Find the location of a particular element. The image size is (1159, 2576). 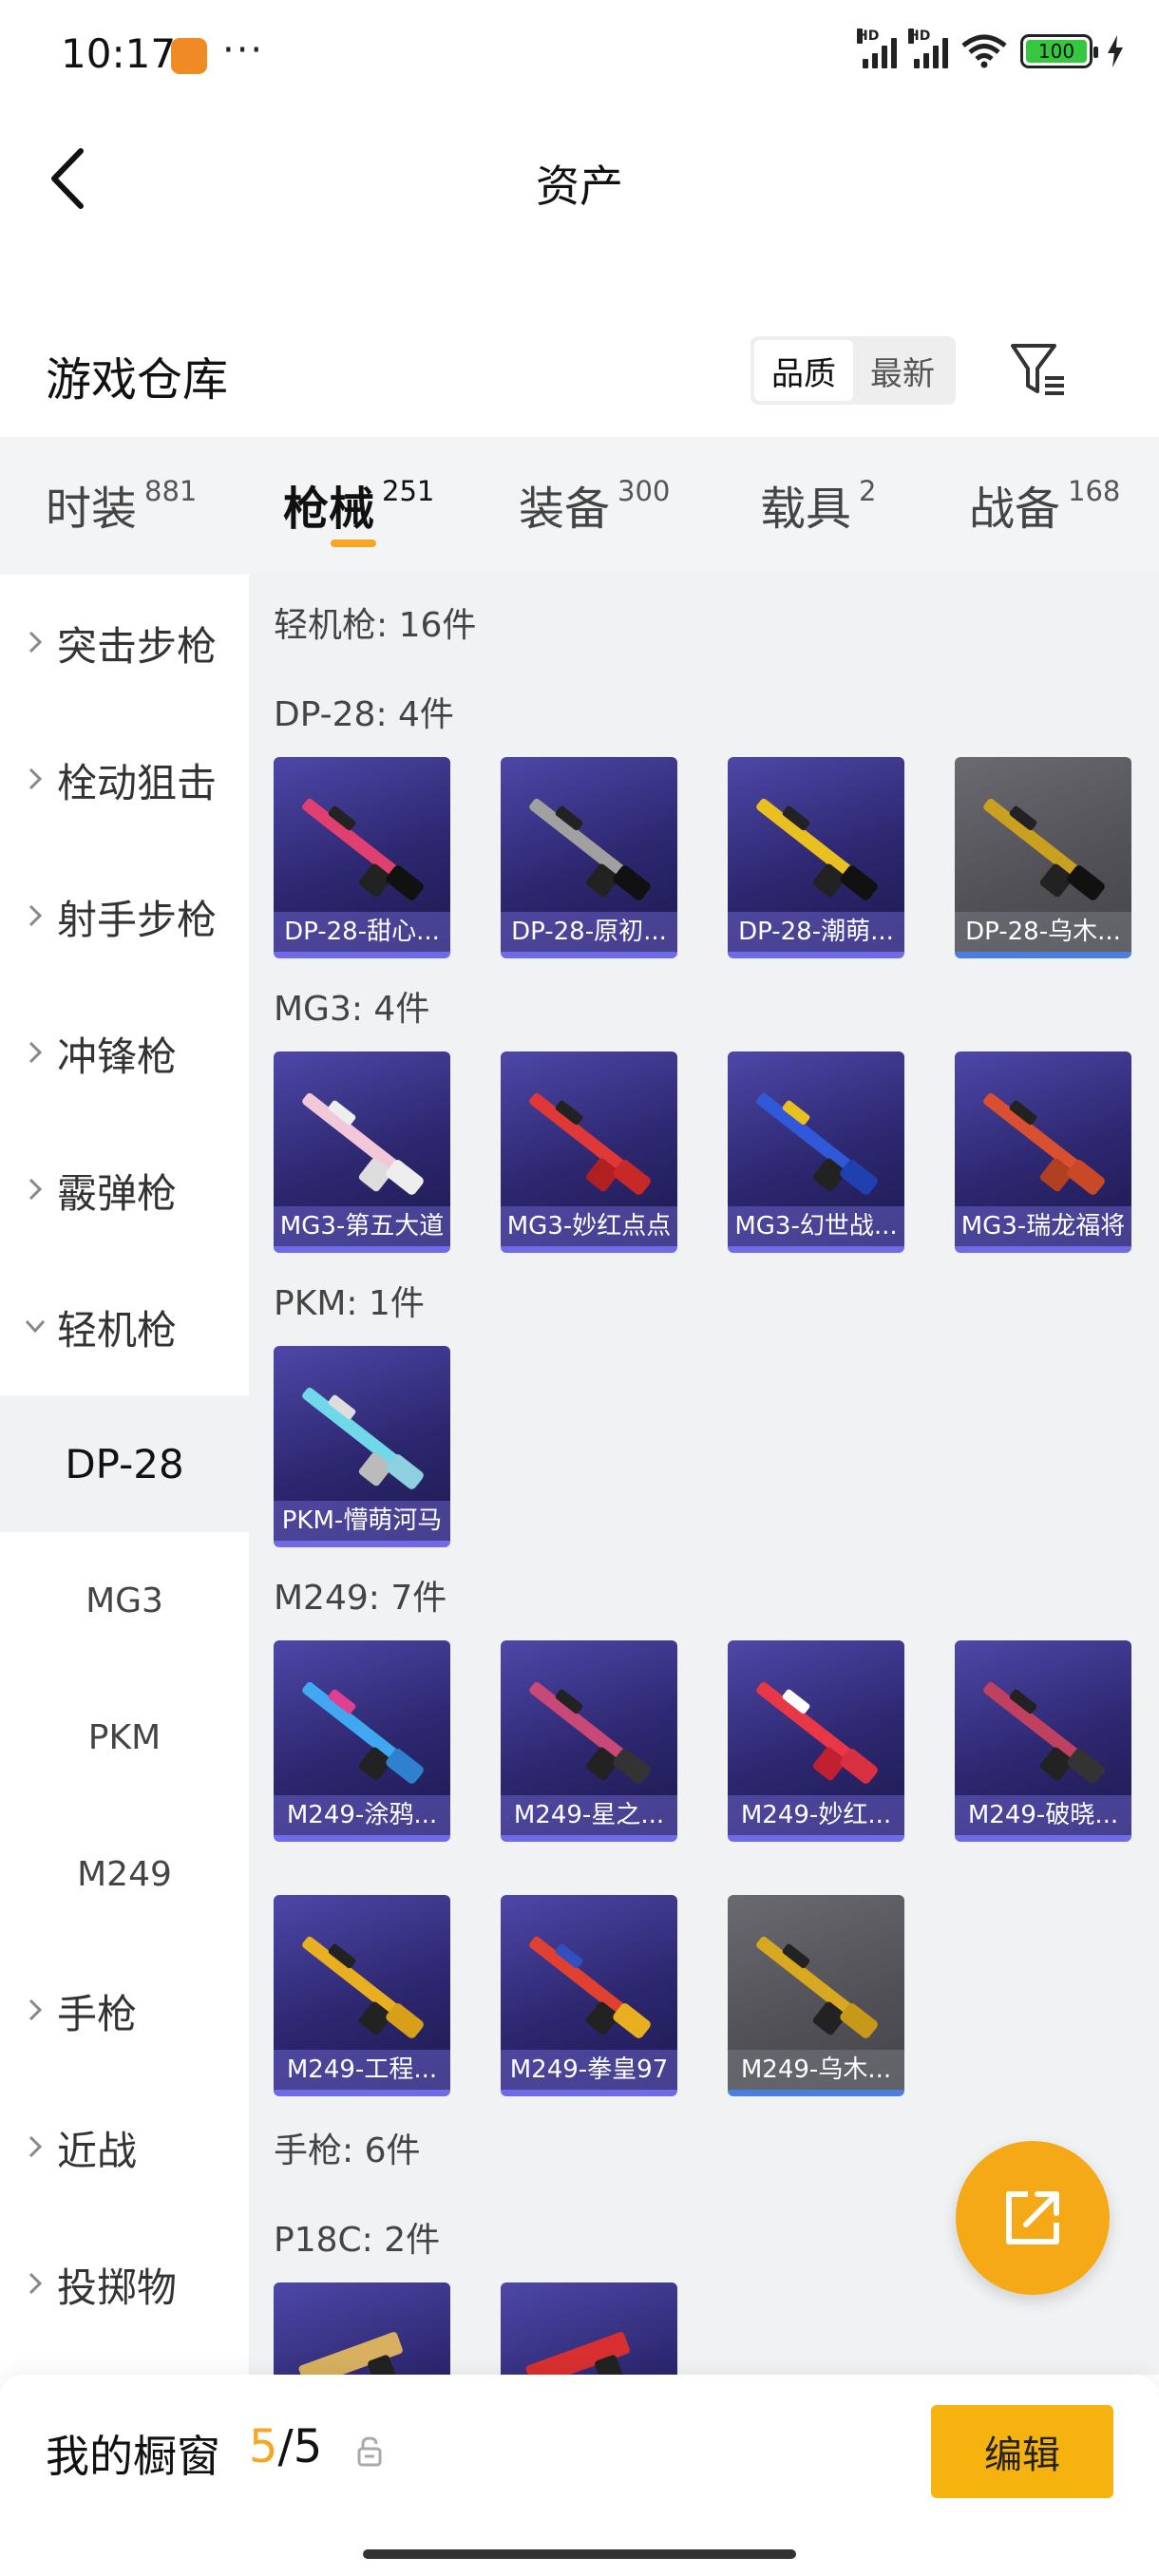

sidebar-sub-pkm: PKM is located at coordinates (124, 1737).